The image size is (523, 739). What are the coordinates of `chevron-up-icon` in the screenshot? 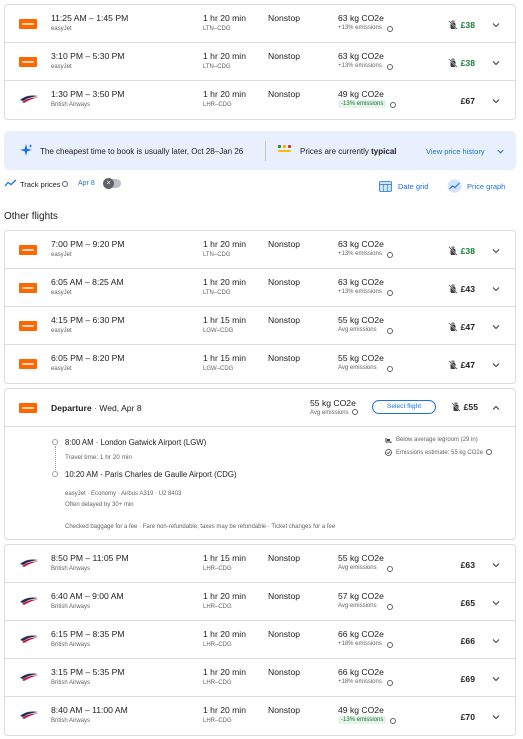 It's located at (496, 408).